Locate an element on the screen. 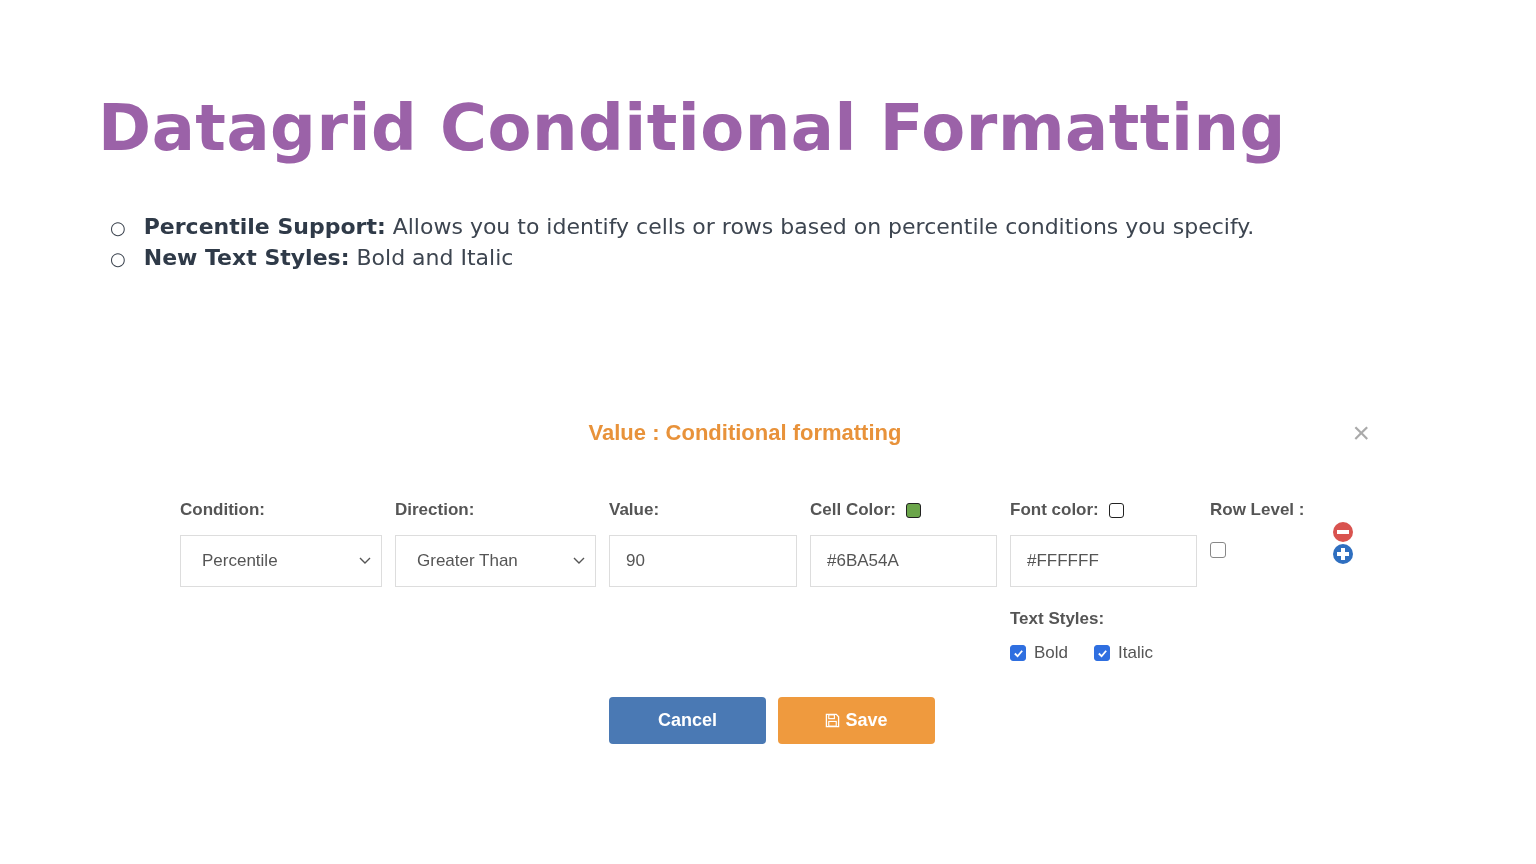  field-label: Font color: is located at coordinates (1054, 510).